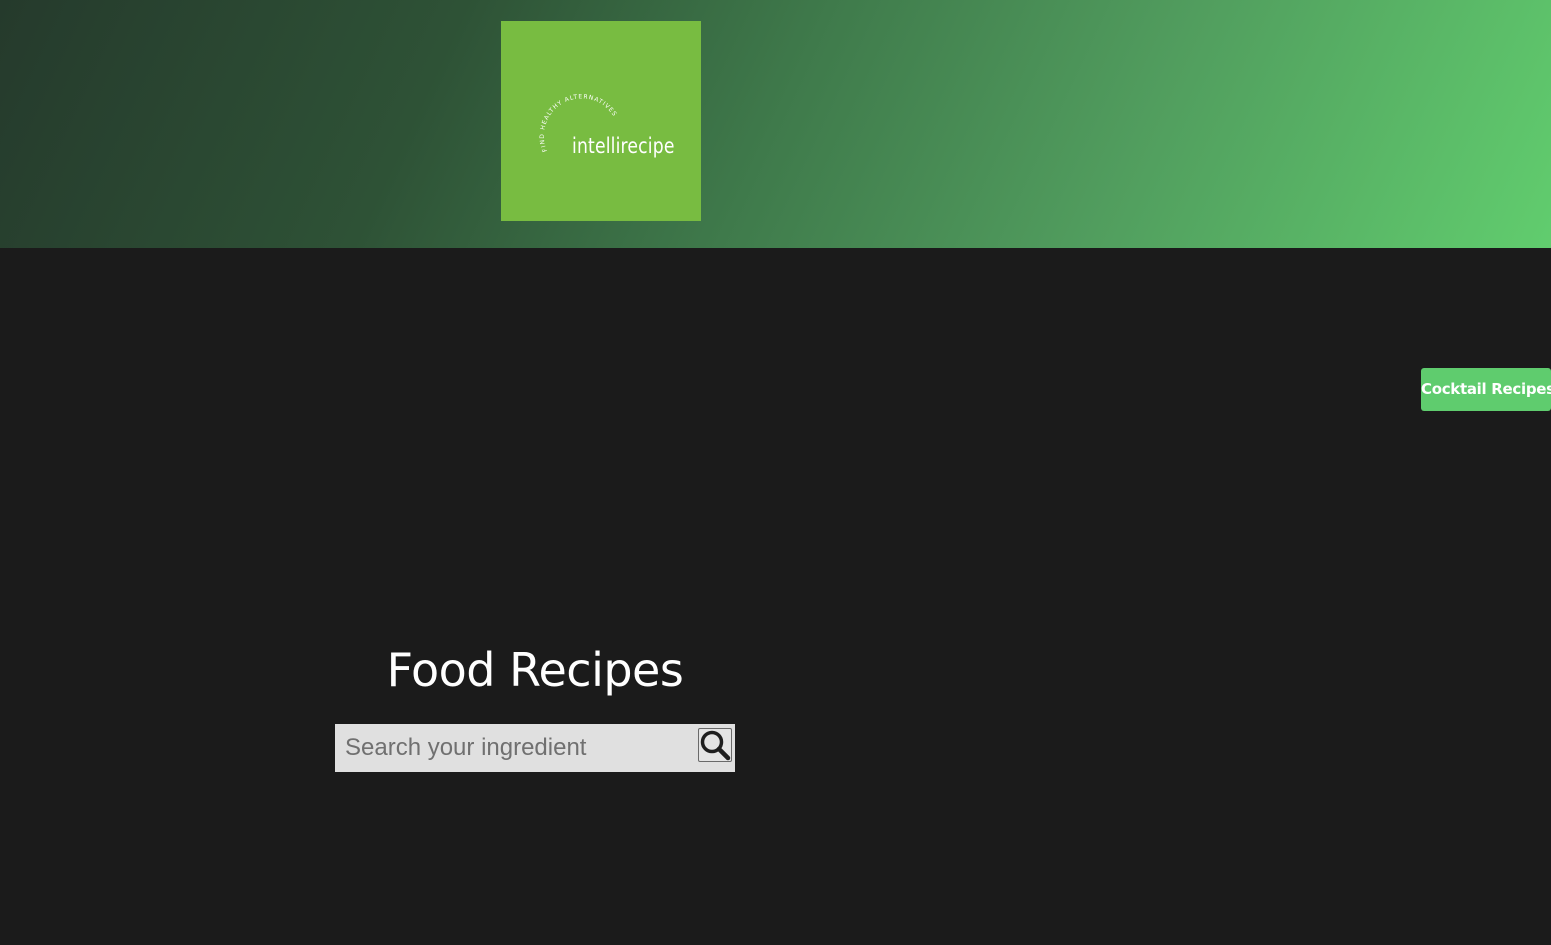 The width and height of the screenshot is (1551, 945). I want to click on cocktail-recipes-button: Cocktail Recipes, so click(1486, 389).